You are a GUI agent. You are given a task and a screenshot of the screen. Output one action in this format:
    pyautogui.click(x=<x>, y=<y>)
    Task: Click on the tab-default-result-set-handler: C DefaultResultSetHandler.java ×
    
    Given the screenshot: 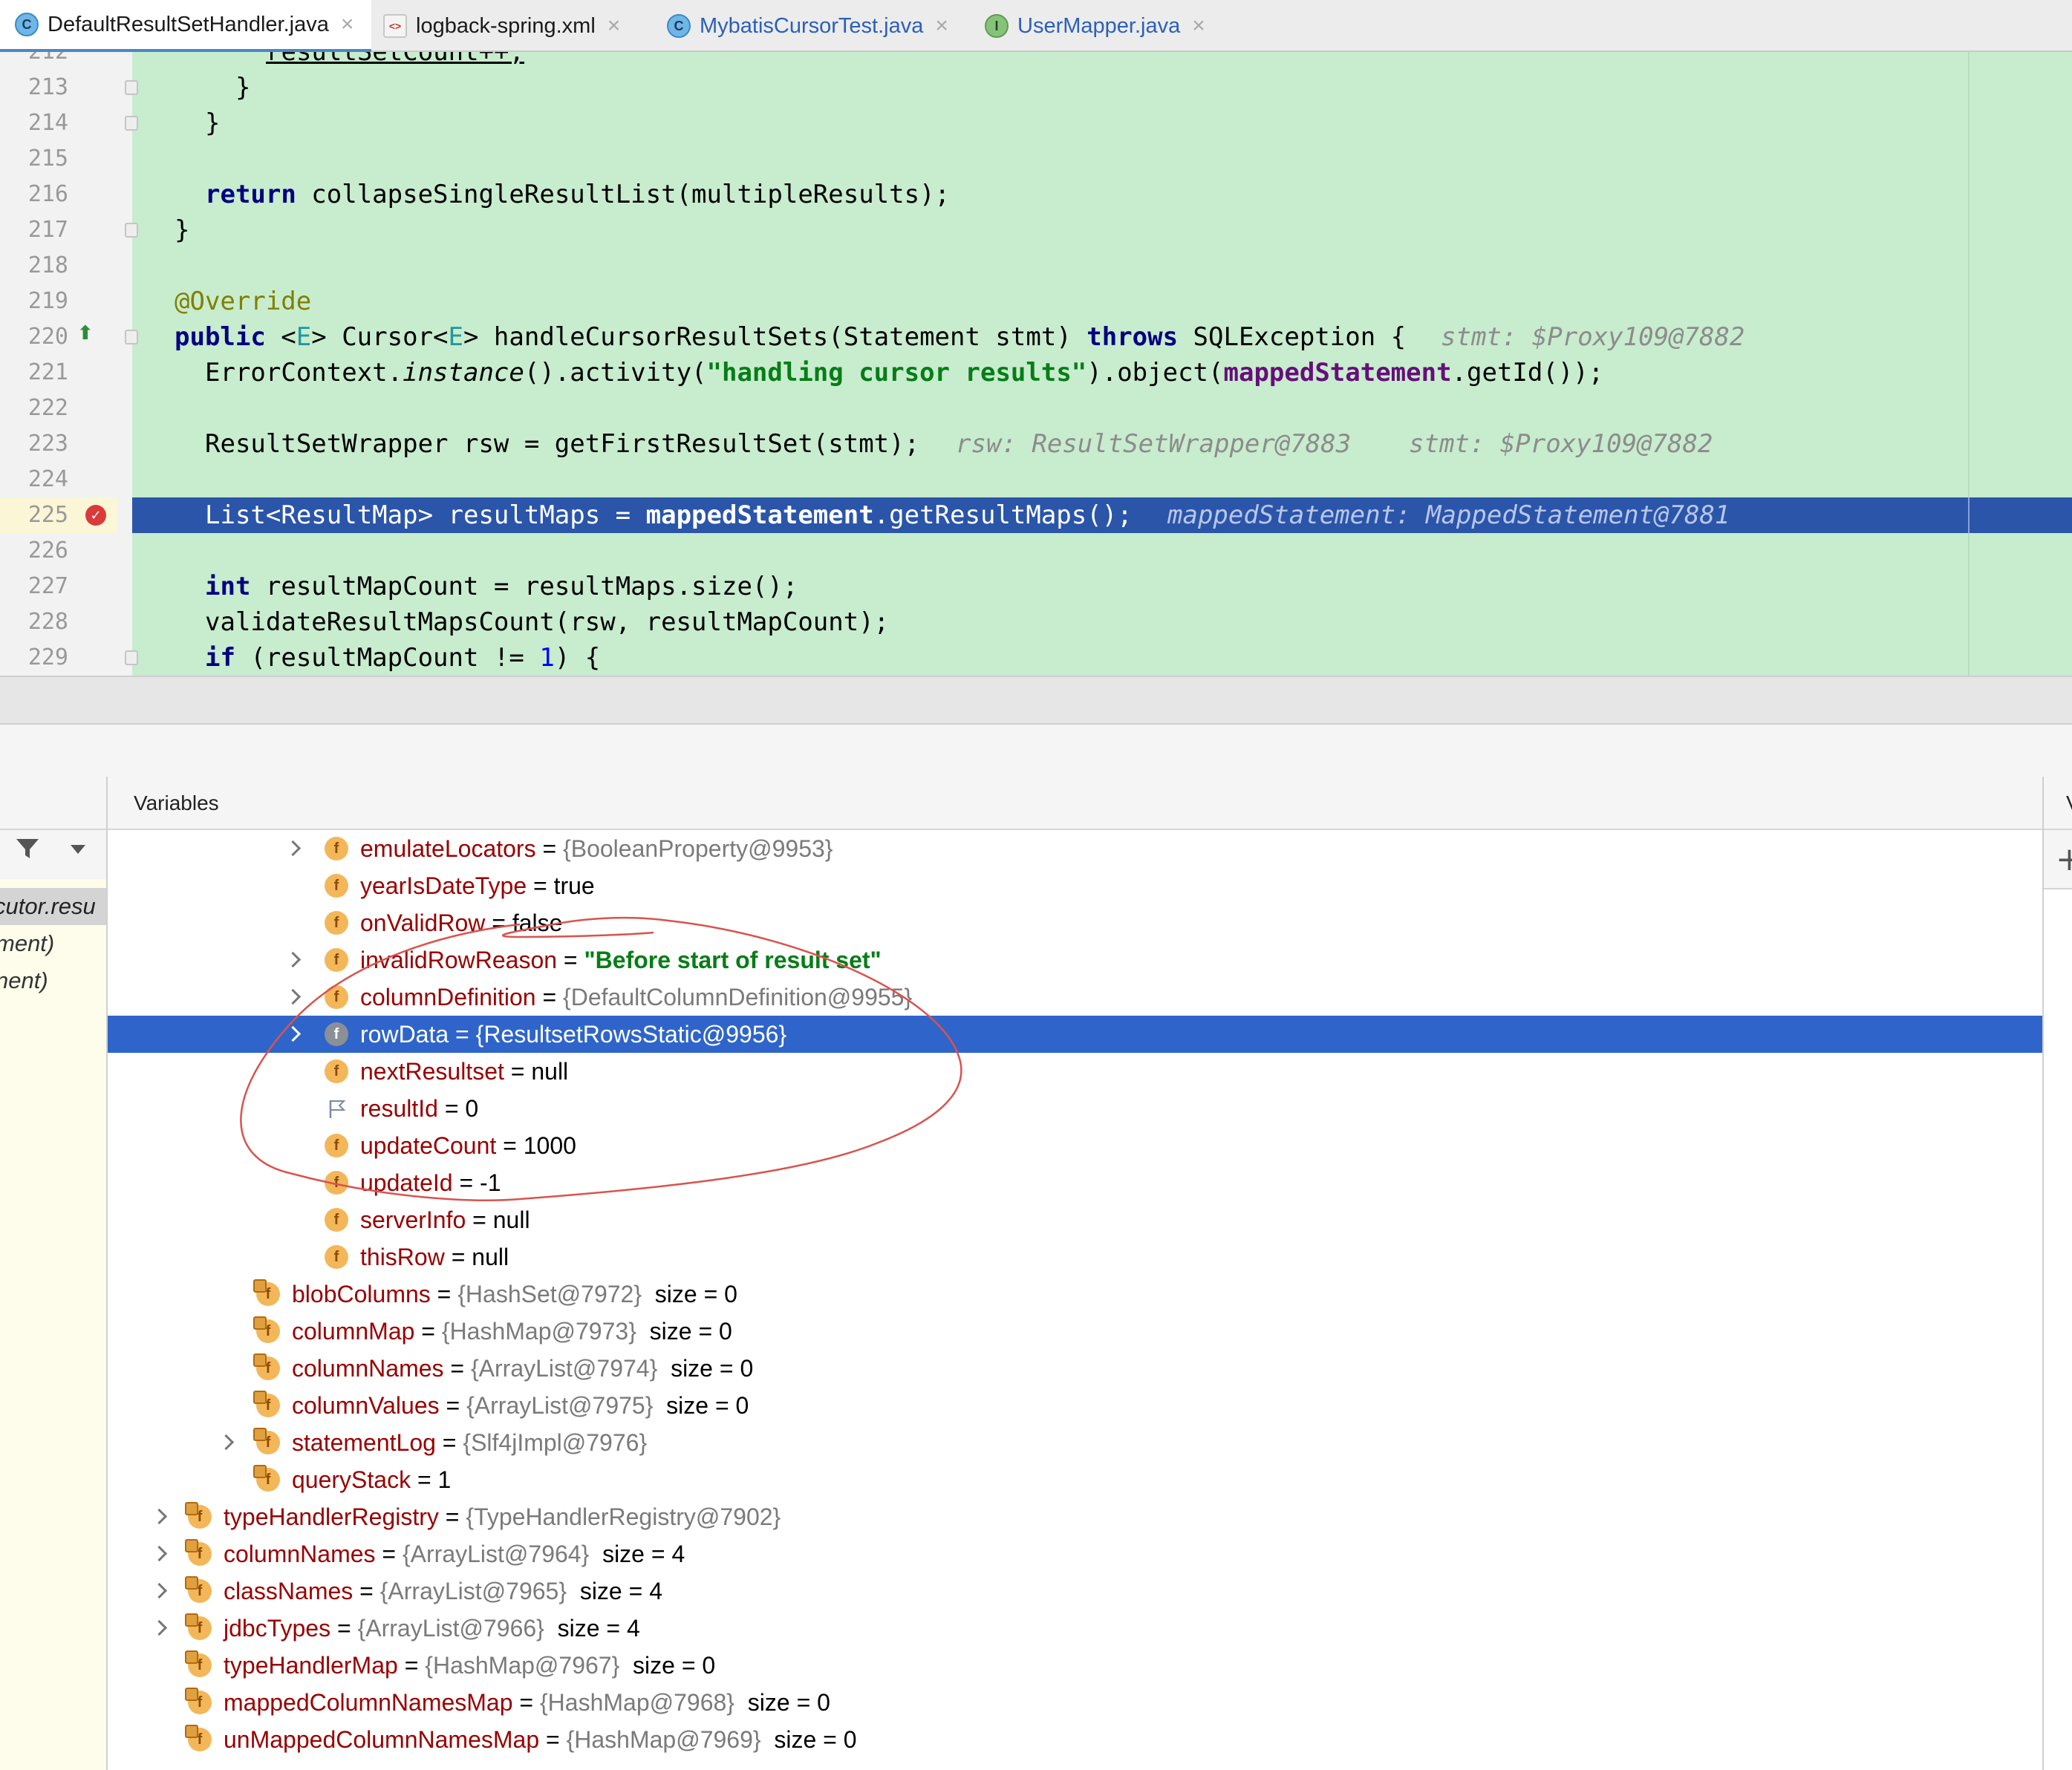 What is the action you would take?
    pyautogui.click(x=185, y=26)
    